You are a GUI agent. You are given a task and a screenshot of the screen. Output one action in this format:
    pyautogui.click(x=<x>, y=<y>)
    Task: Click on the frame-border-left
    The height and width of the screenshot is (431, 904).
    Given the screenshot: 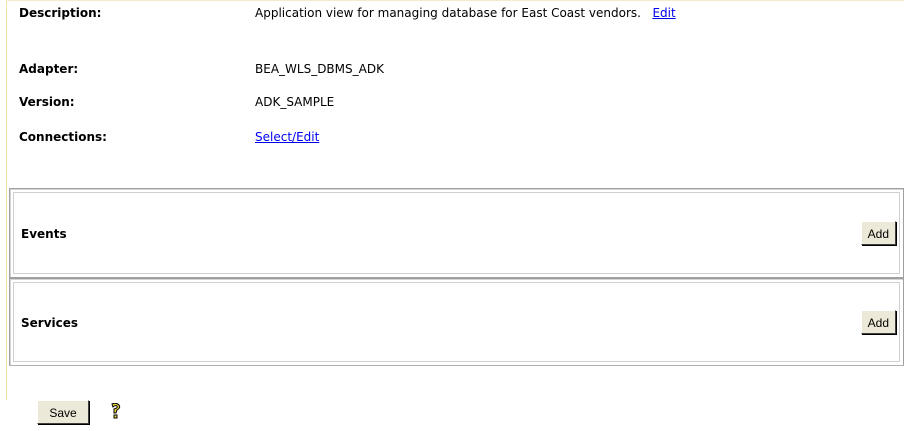 What is the action you would take?
    pyautogui.click(x=6, y=200)
    